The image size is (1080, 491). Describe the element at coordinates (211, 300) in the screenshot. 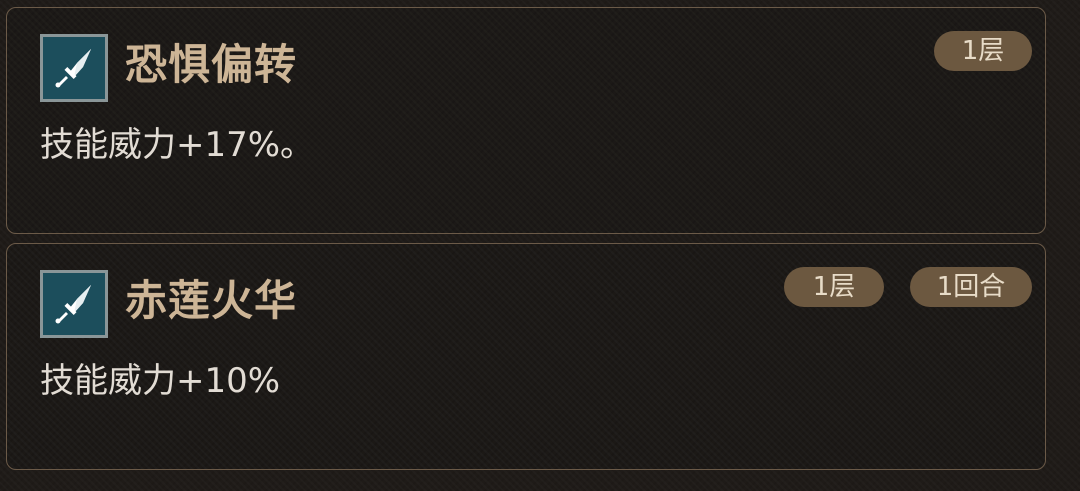

I see `buff-title: 赤莲火华` at that location.